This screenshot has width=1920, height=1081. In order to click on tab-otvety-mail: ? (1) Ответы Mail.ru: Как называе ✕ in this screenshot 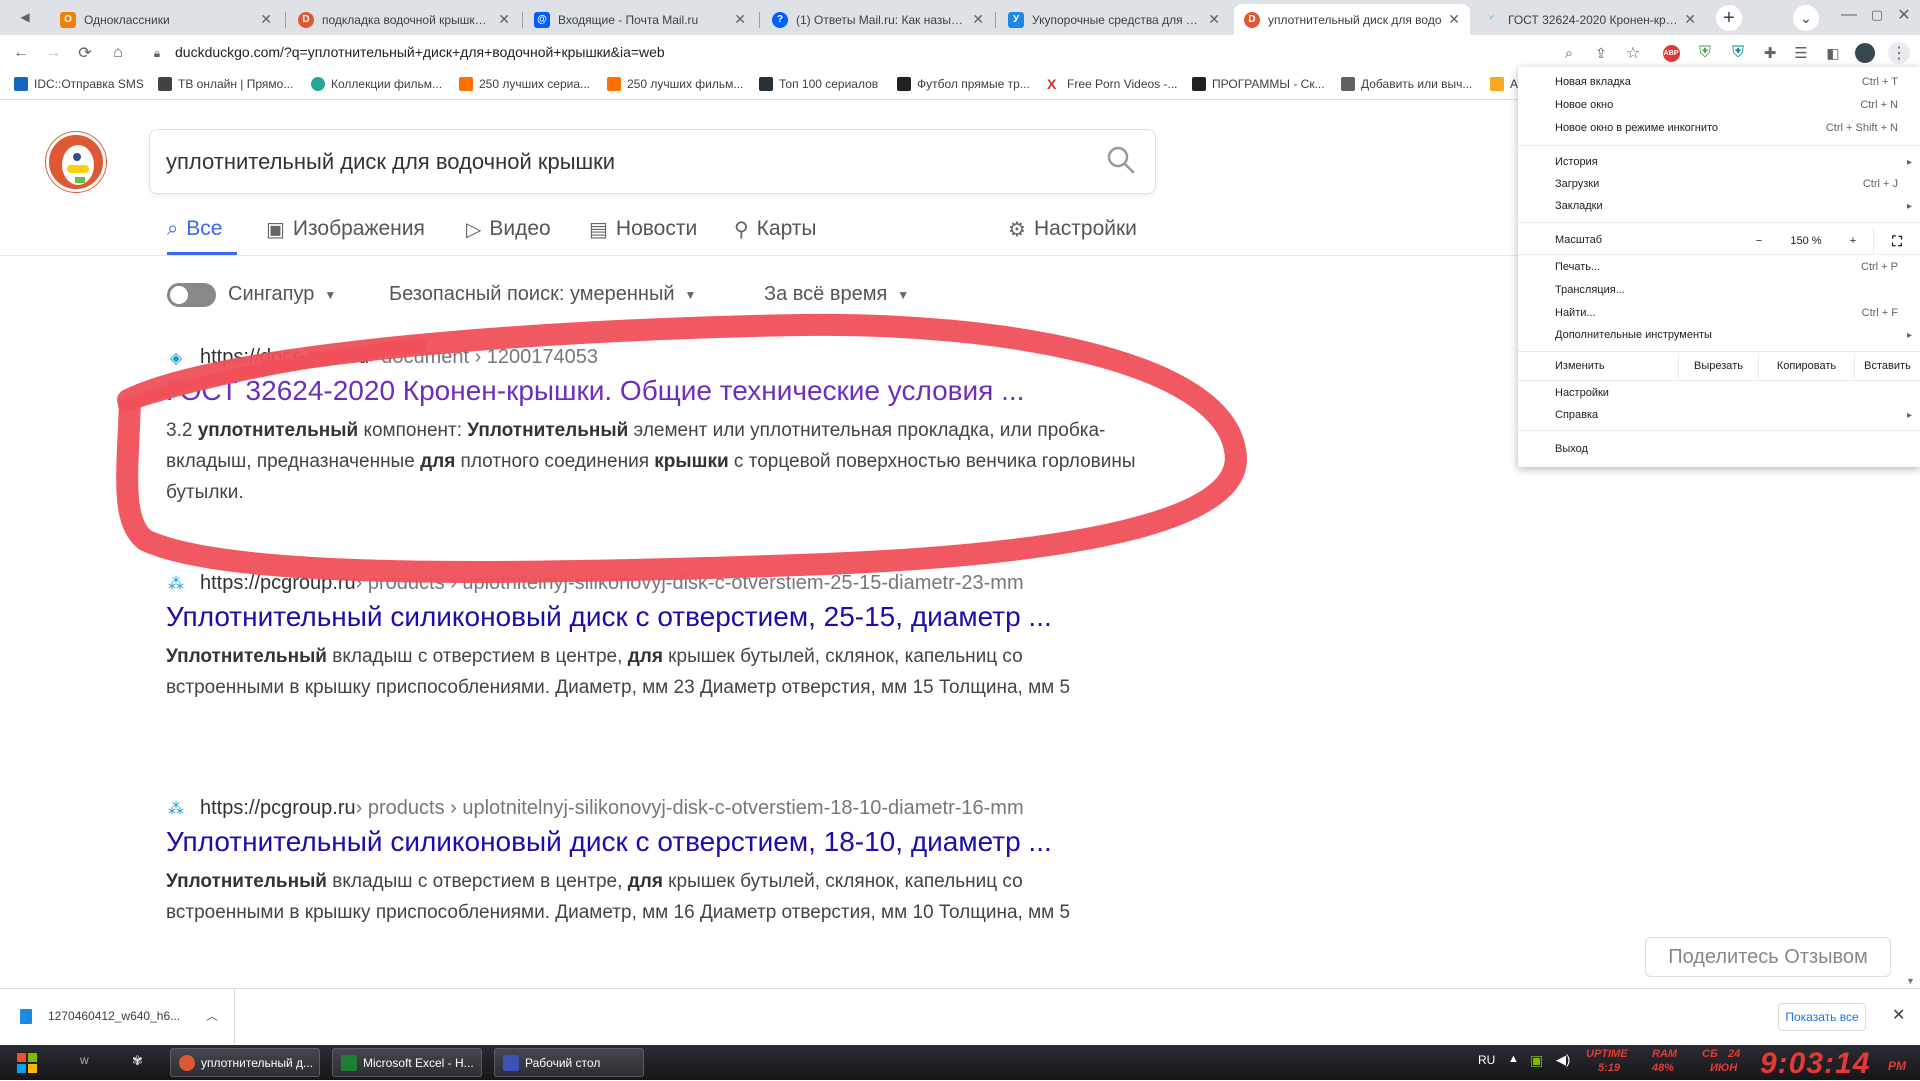, I will do `click(878, 19)`.